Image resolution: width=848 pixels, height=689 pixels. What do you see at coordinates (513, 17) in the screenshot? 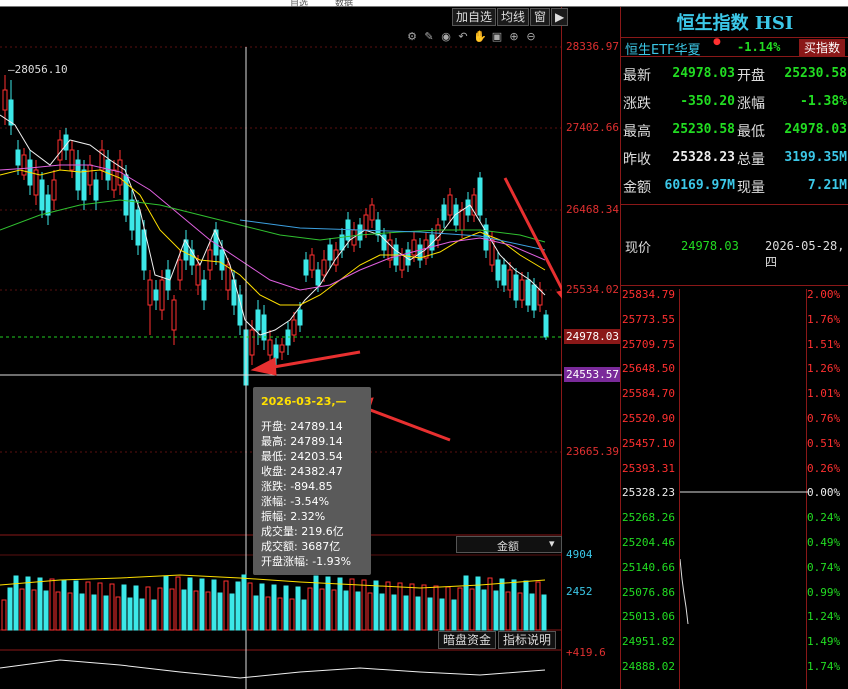
I see `ma-line-button: 均线` at bounding box center [513, 17].